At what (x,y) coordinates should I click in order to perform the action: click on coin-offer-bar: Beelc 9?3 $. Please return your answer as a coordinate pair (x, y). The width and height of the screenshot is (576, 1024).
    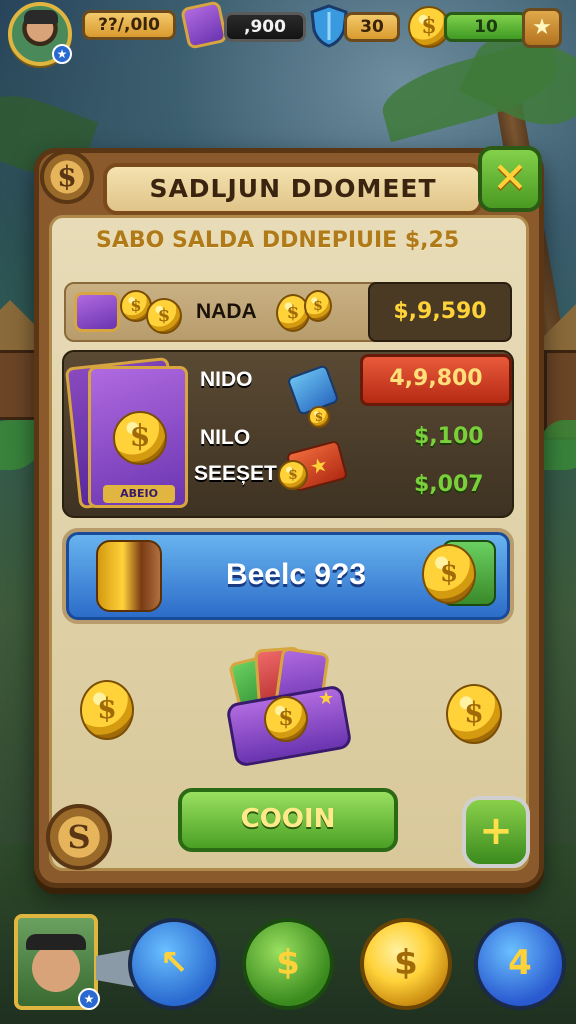
    Looking at the image, I should click on (288, 576).